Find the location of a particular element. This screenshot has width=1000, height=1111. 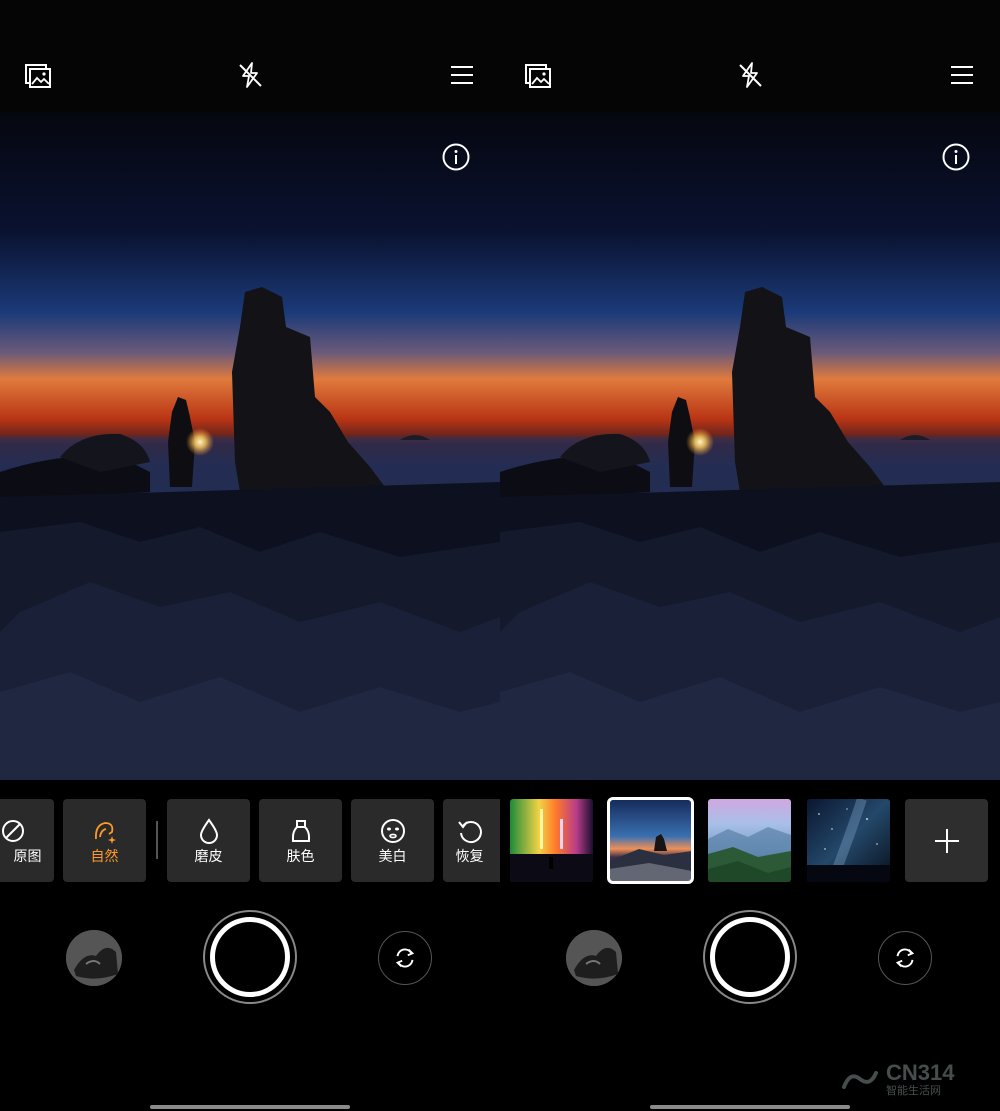

beauty-option-label: 恢复 is located at coordinates (469, 856).